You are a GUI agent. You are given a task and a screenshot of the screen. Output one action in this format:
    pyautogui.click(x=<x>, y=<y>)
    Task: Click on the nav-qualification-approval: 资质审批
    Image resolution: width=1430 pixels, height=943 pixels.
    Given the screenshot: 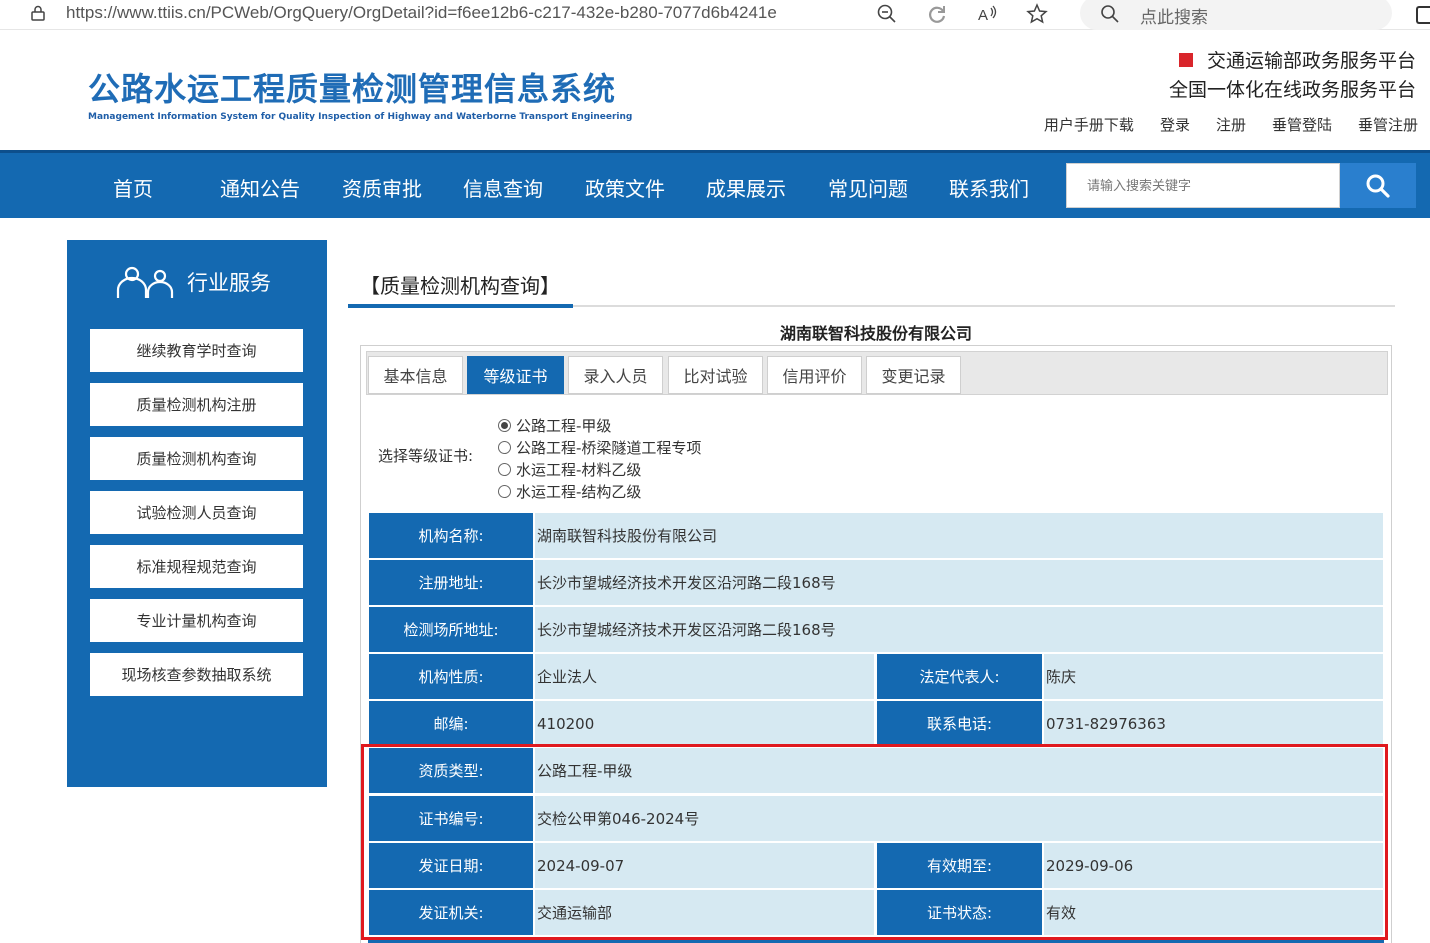 What is the action you would take?
    pyautogui.click(x=382, y=187)
    